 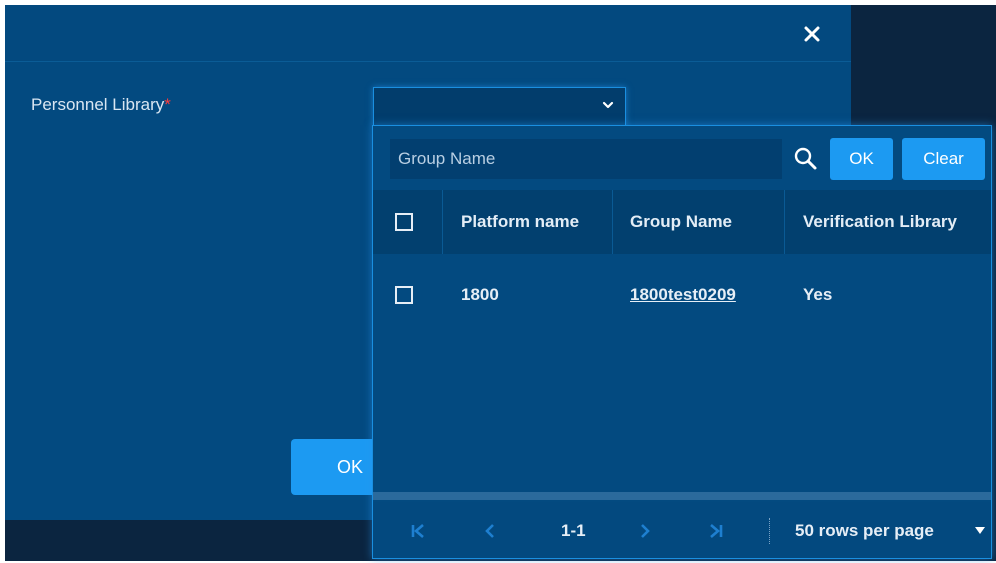 I want to click on column-header-group-name: Group Name, so click(x=681, y=222).